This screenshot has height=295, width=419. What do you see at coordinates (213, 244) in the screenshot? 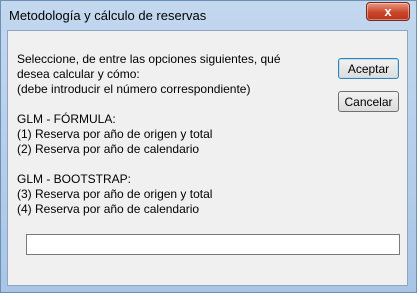
I see `answer-input` at bounding box center [213, 244].